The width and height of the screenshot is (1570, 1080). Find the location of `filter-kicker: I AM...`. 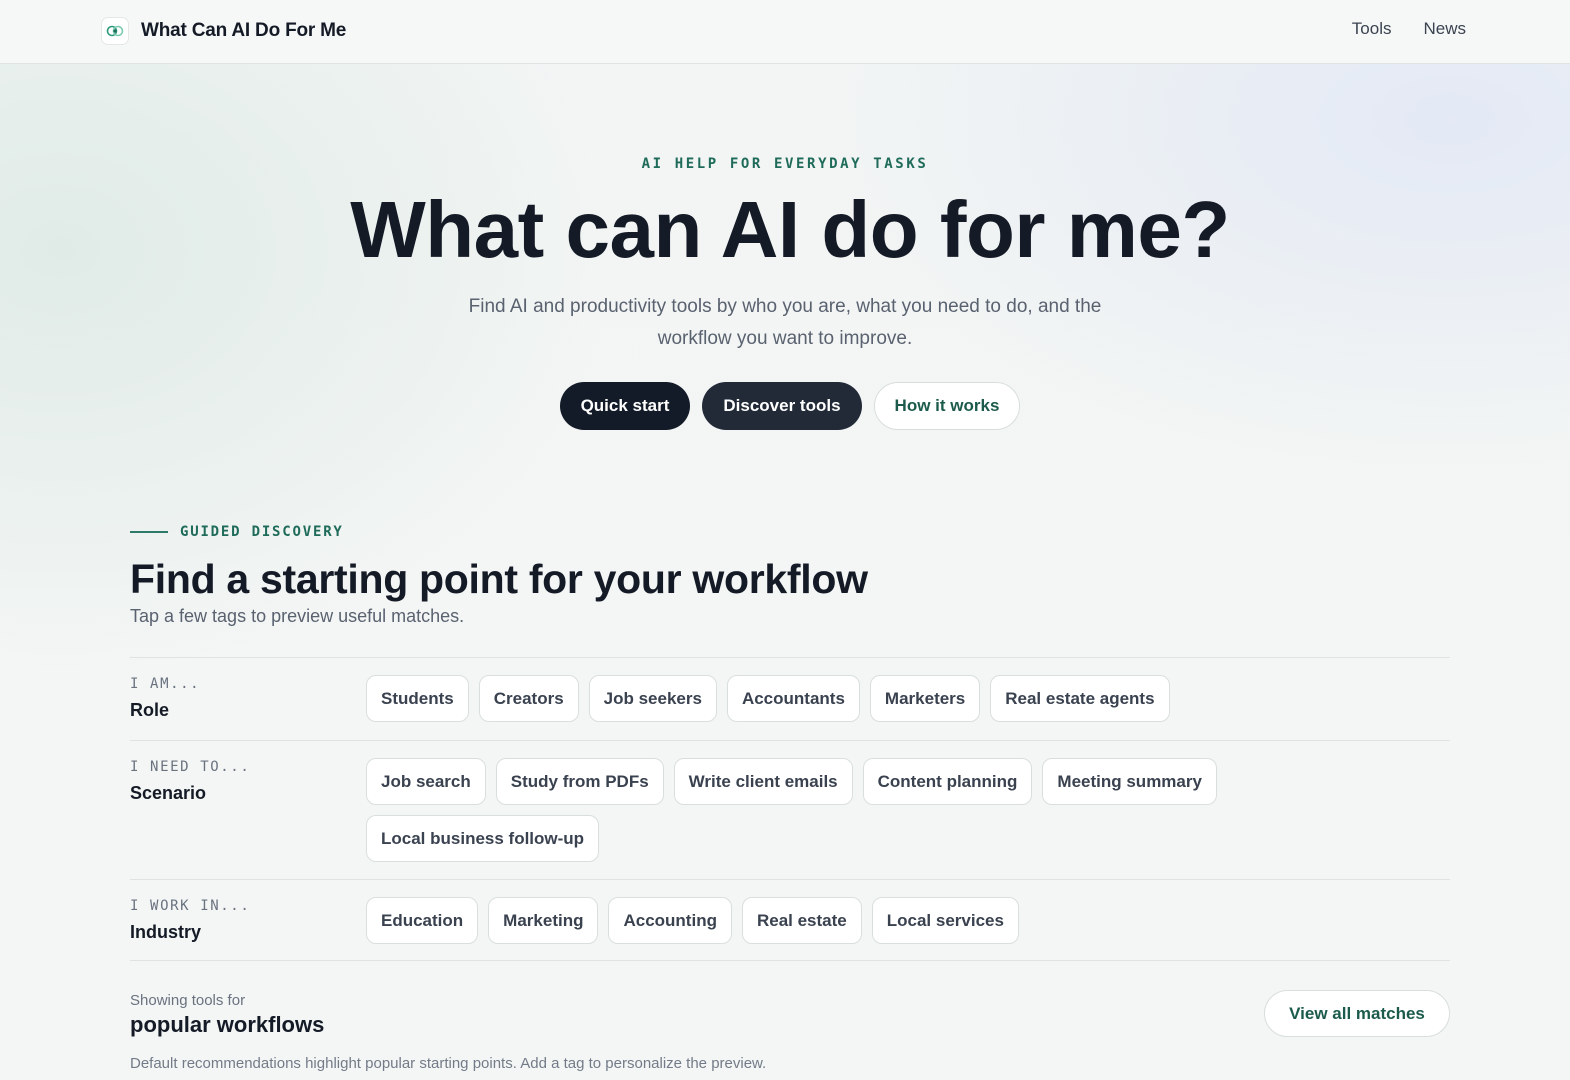

filter-kicker: I AM... is located at coordinates (165, 684).